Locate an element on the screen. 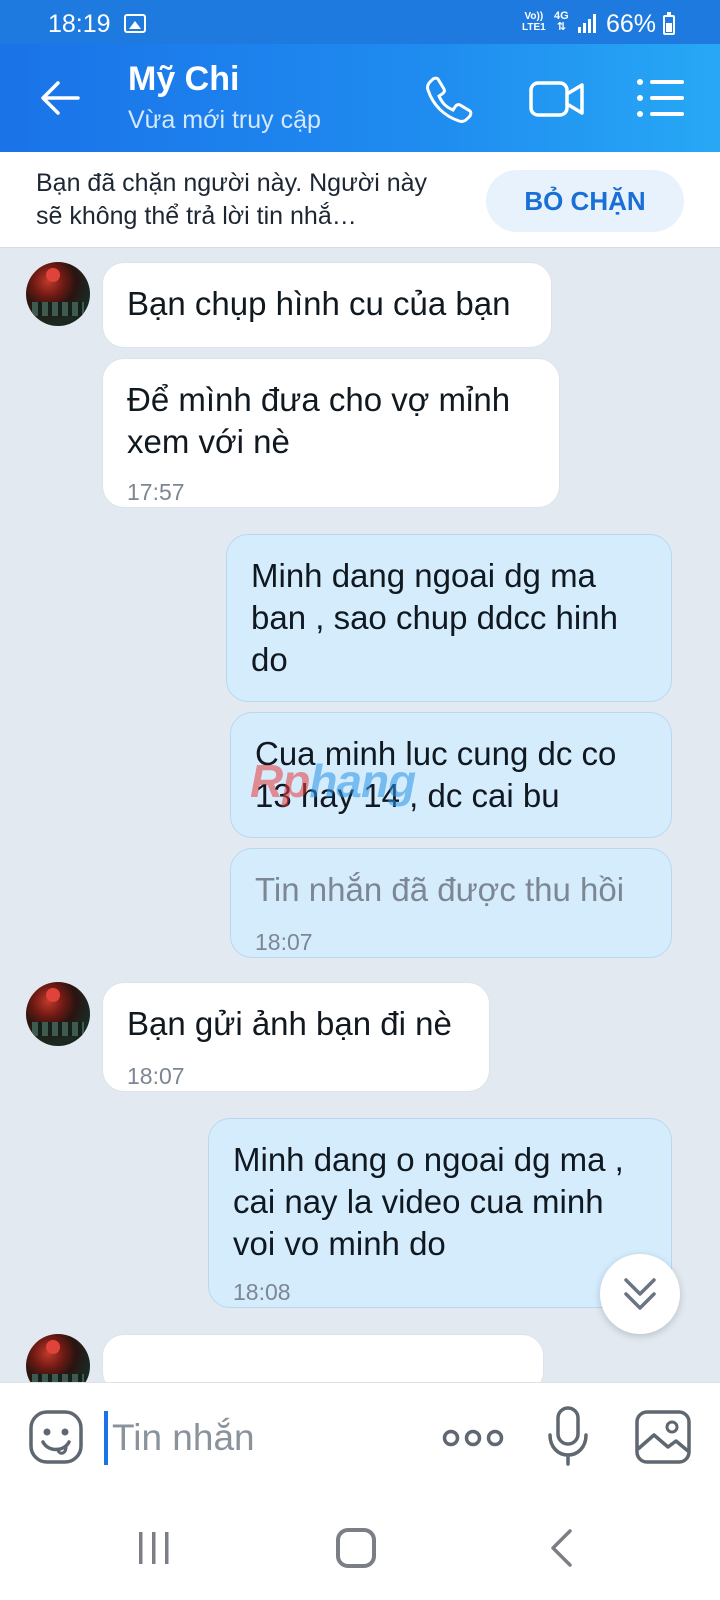 The width and height of the screenshot is (720, 1600). menu-list-icon is located at coordinates (661, 98).